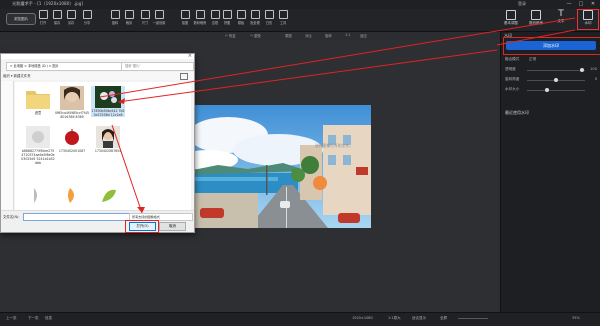 The width and height of the screenshot is (600, 326). I want to click on rotation-slider-knob, so click(556, 80).